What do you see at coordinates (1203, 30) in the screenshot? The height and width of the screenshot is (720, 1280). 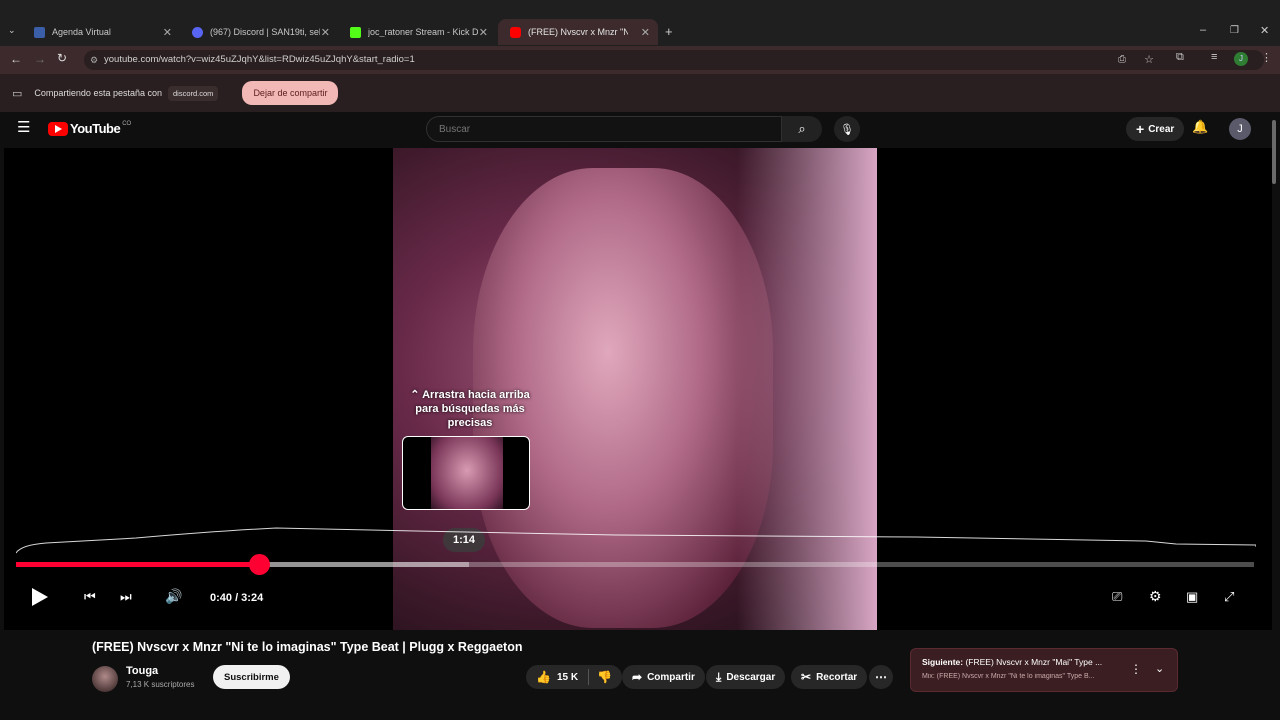 I see `minimize-icon: –` at bounding box center [1203, 30].